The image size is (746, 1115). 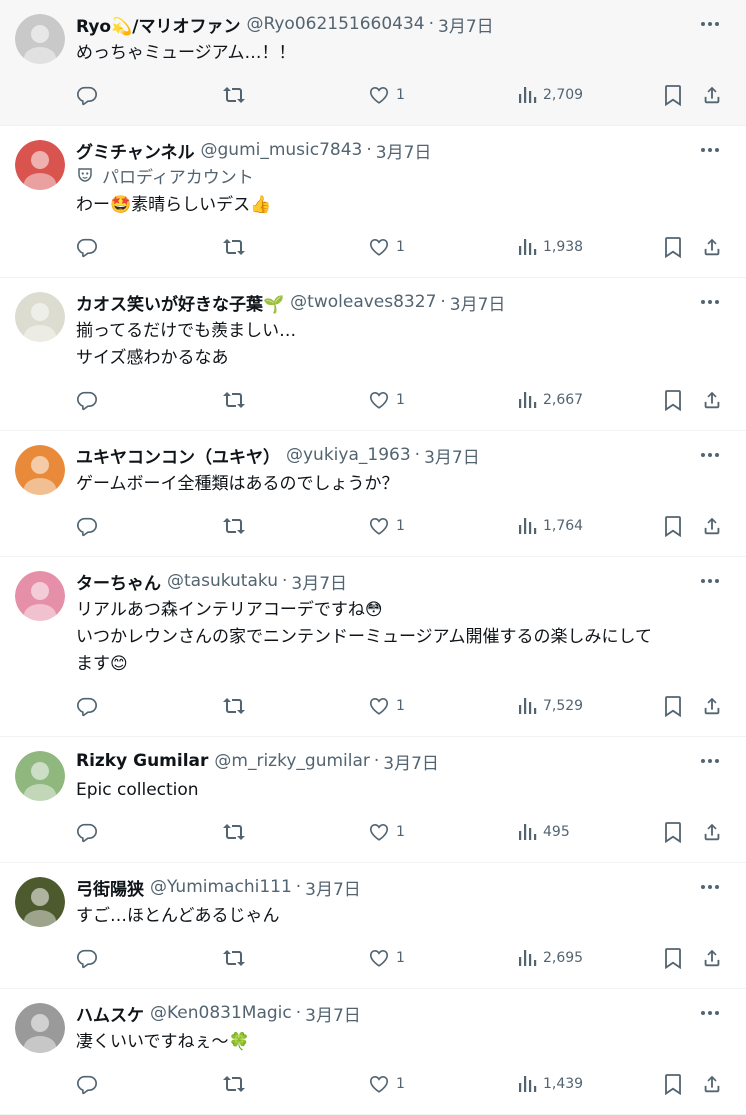 I want to click on user-handle: @Ken0831Magic, so click(x=221, y=1013).